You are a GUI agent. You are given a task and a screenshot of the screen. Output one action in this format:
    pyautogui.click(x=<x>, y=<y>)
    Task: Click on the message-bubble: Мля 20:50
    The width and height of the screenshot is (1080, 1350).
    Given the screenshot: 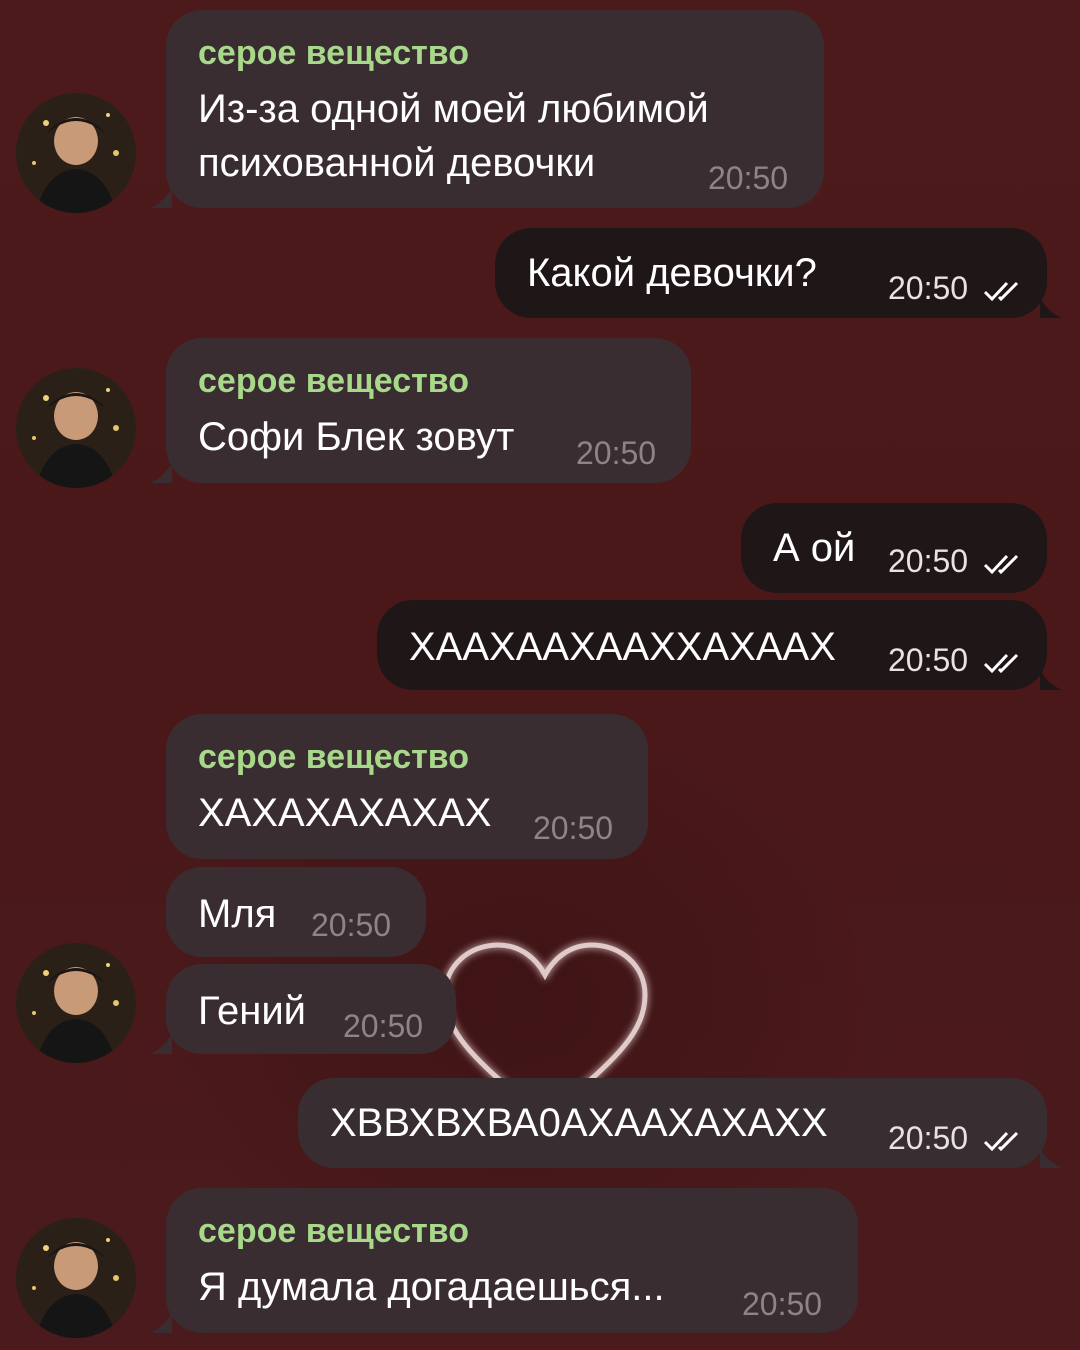 What is the action you would take?
    pyautogui.click(x=296, y=912)
    